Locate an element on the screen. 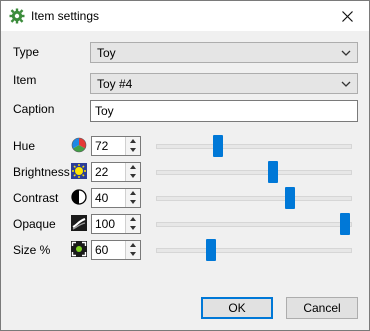 Image resolution: width=370 pixels, height=331 pixels. close-icon is located at coordinates (347, 16).